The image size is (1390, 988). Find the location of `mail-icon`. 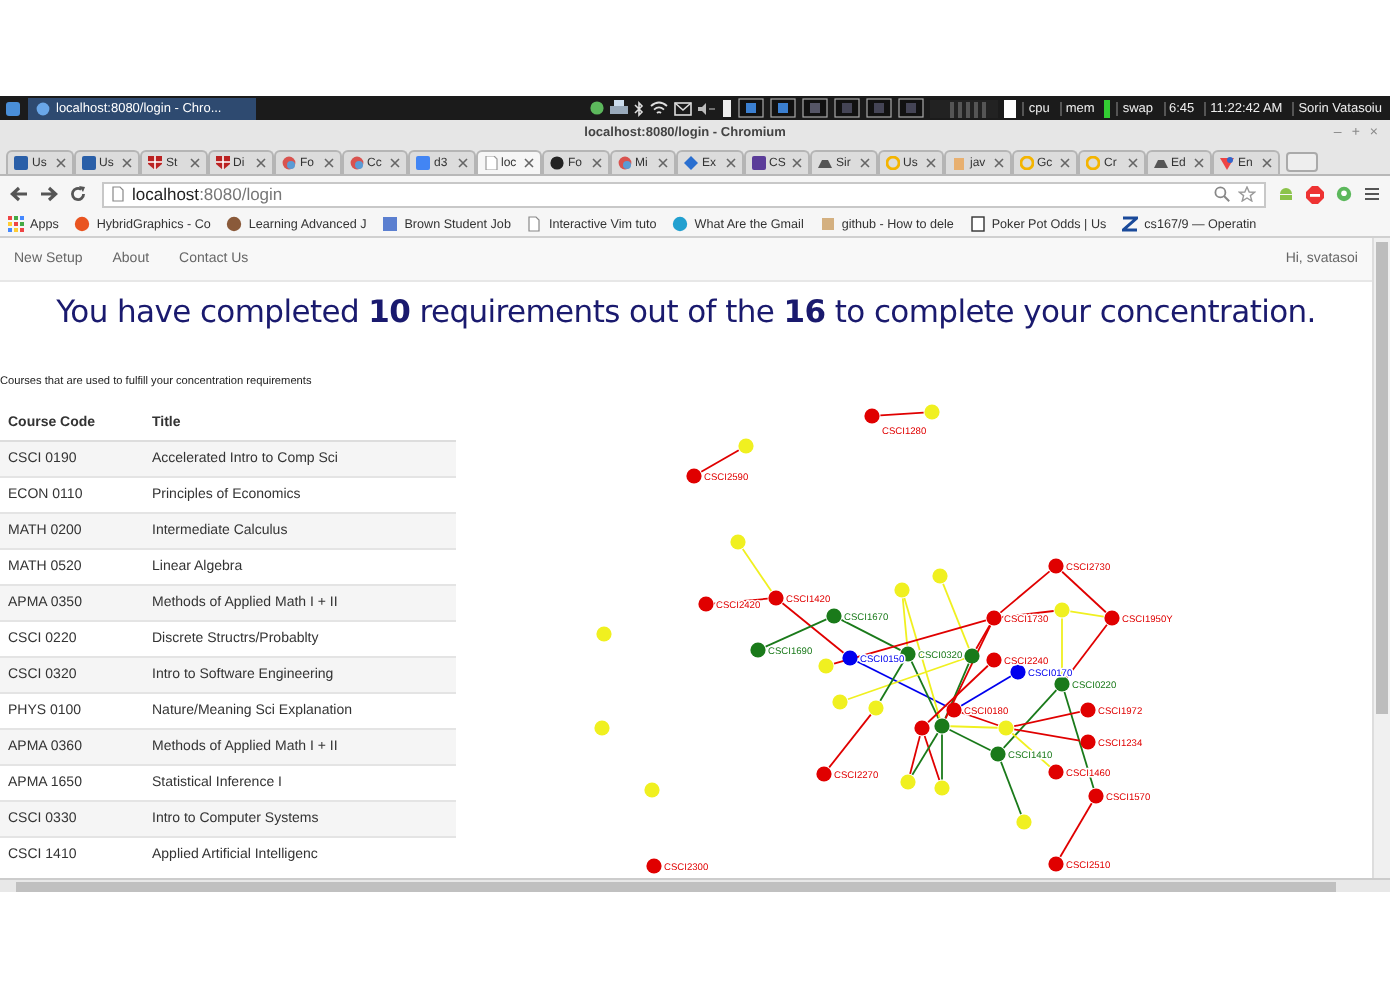

mail-icon is located at coordinates (683, 108).